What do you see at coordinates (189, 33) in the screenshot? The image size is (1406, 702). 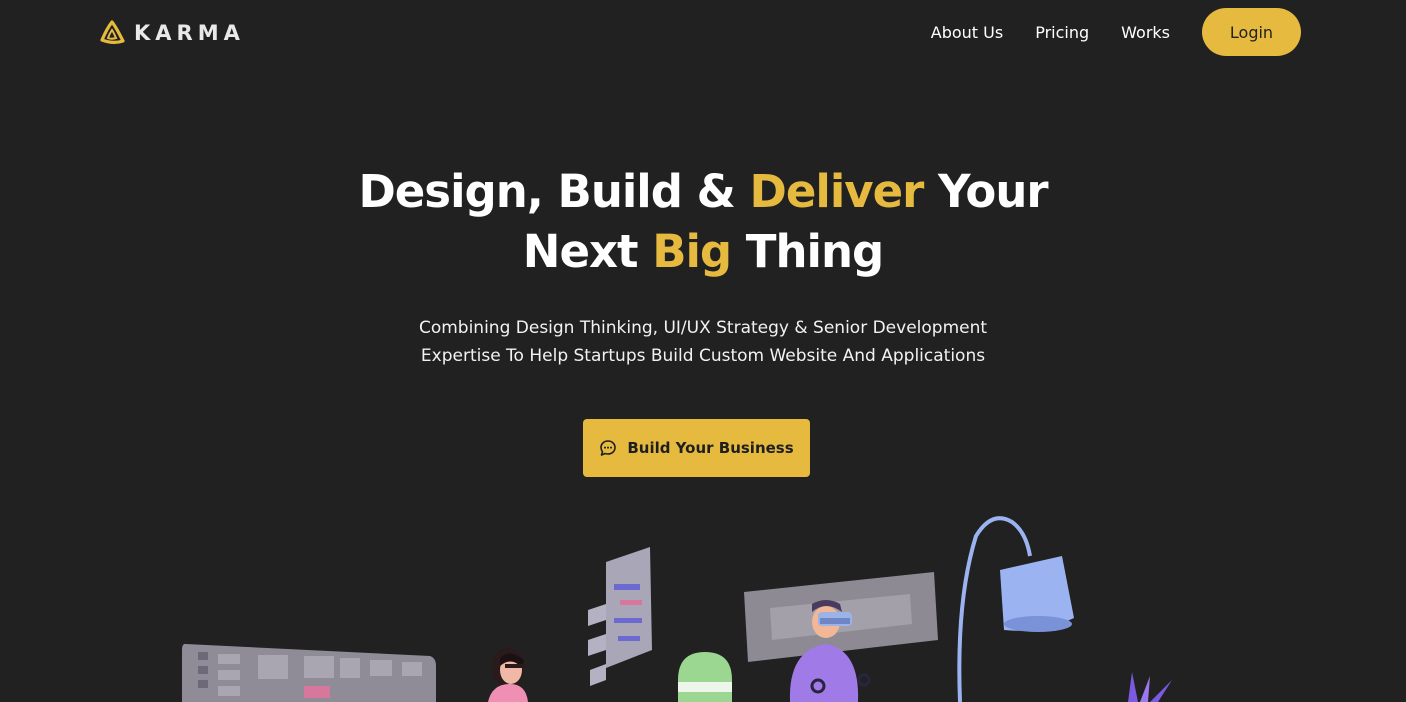 I see `brand-name: KARMA` at bounding box center [189, 33].